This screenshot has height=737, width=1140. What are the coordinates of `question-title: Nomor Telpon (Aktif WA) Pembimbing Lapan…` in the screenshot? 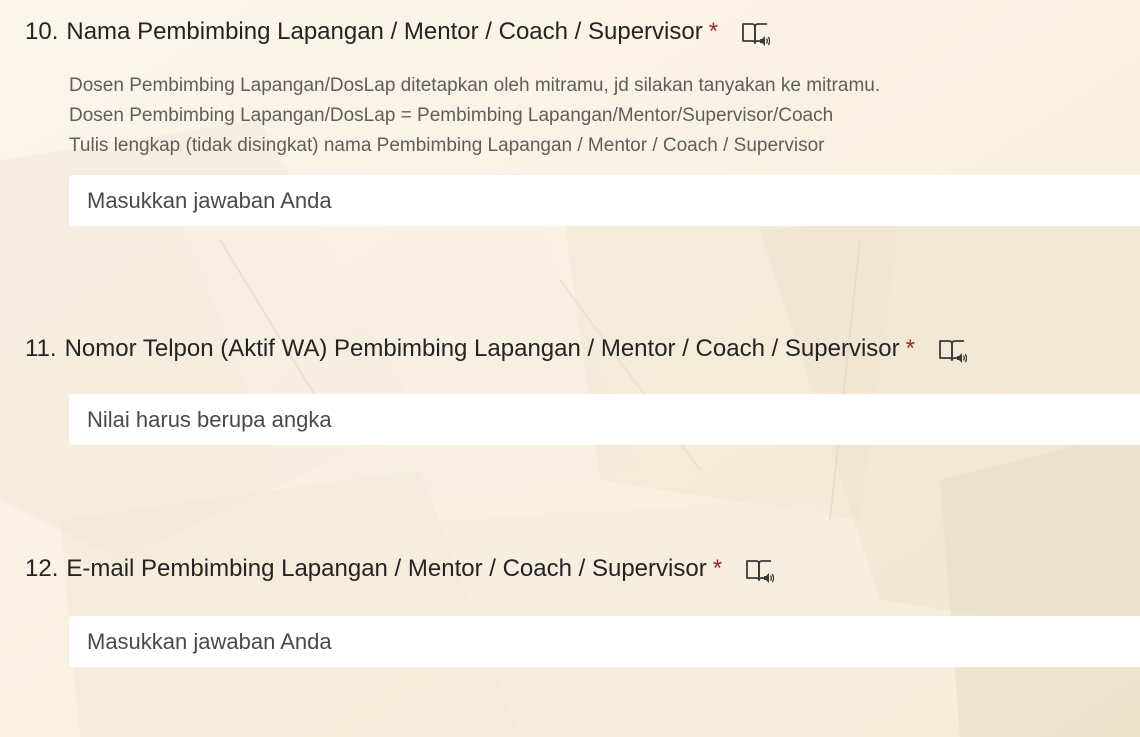 It's located at (482, 348).